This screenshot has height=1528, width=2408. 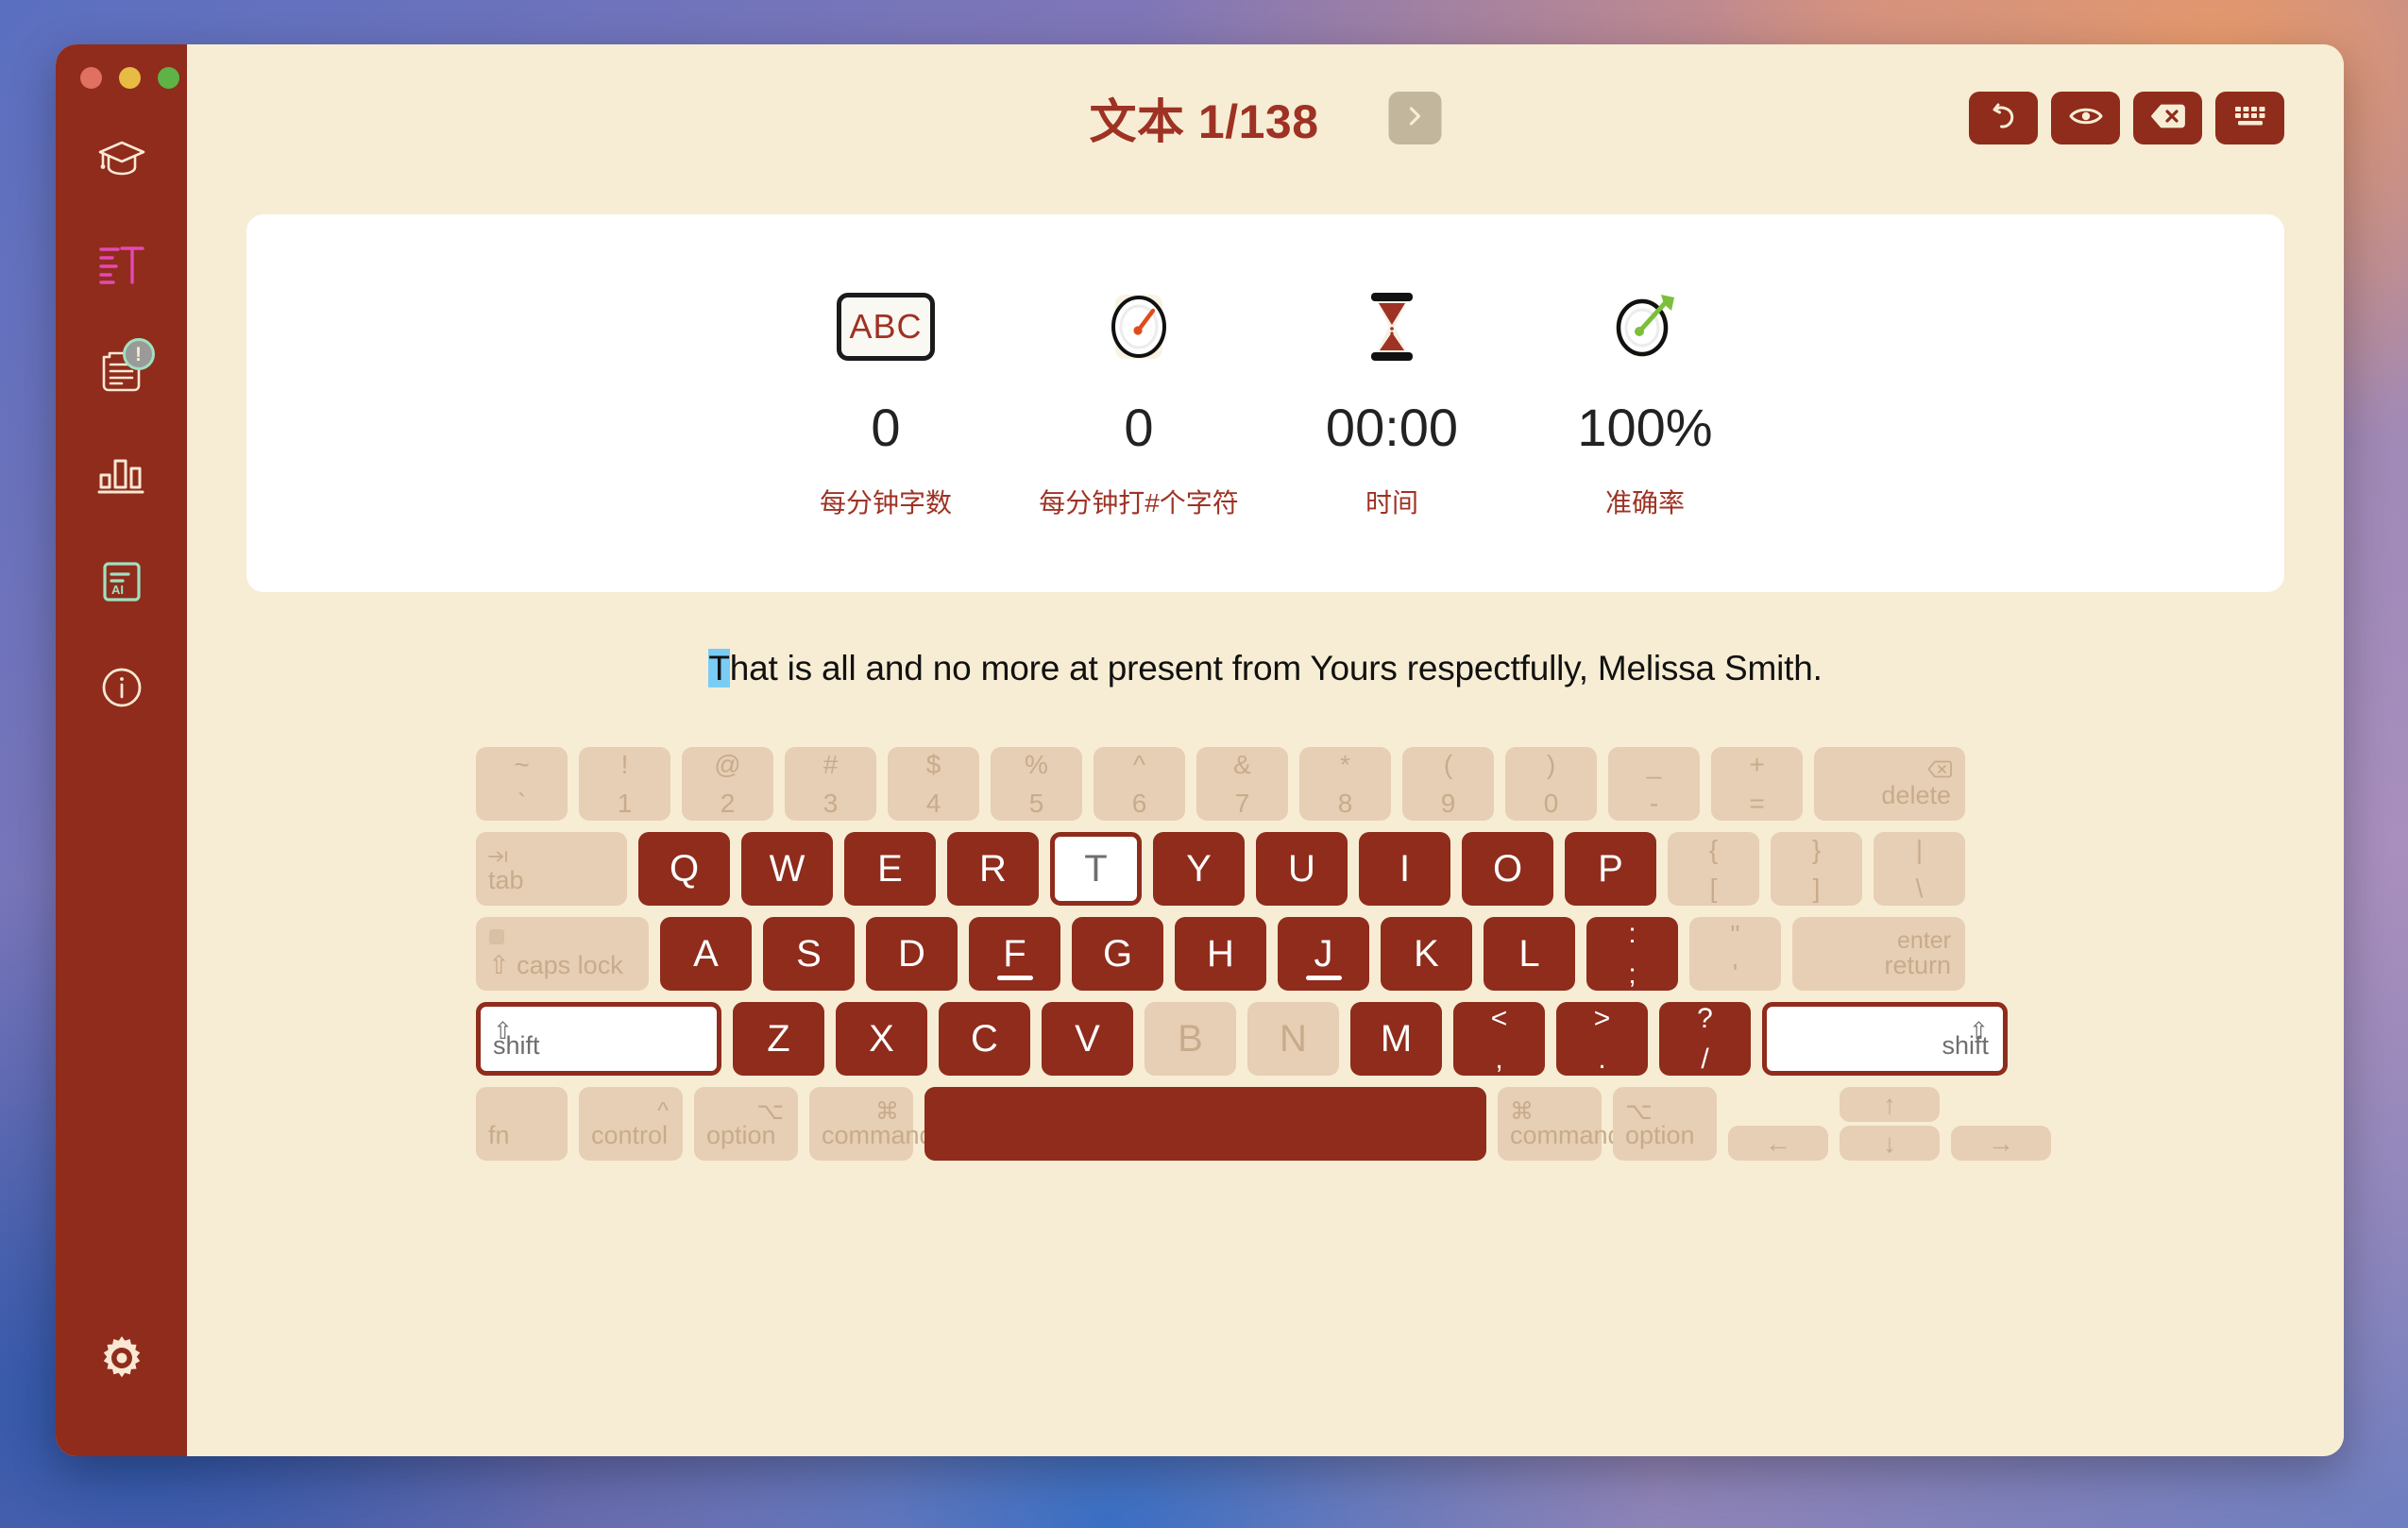 What do you see at coordinates (1816, 869) in the screenshot?
I see `key-bracket-right: }]` at bounding box center [1816, 869].